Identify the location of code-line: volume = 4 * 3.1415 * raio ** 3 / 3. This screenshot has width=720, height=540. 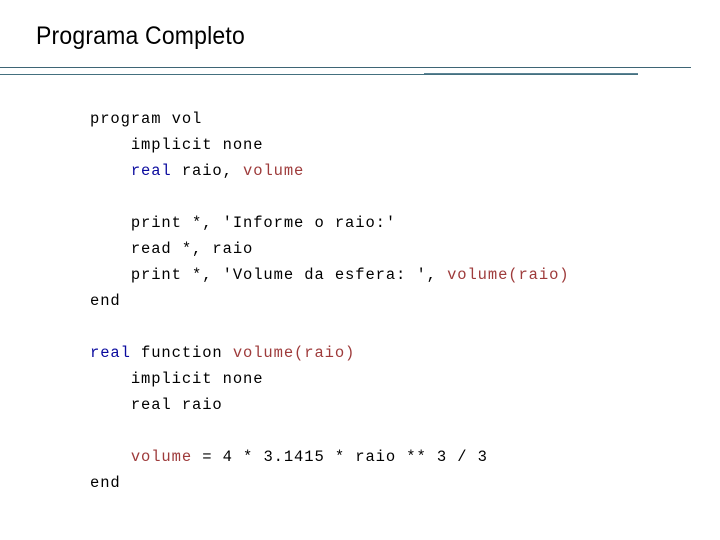
(390, 457).